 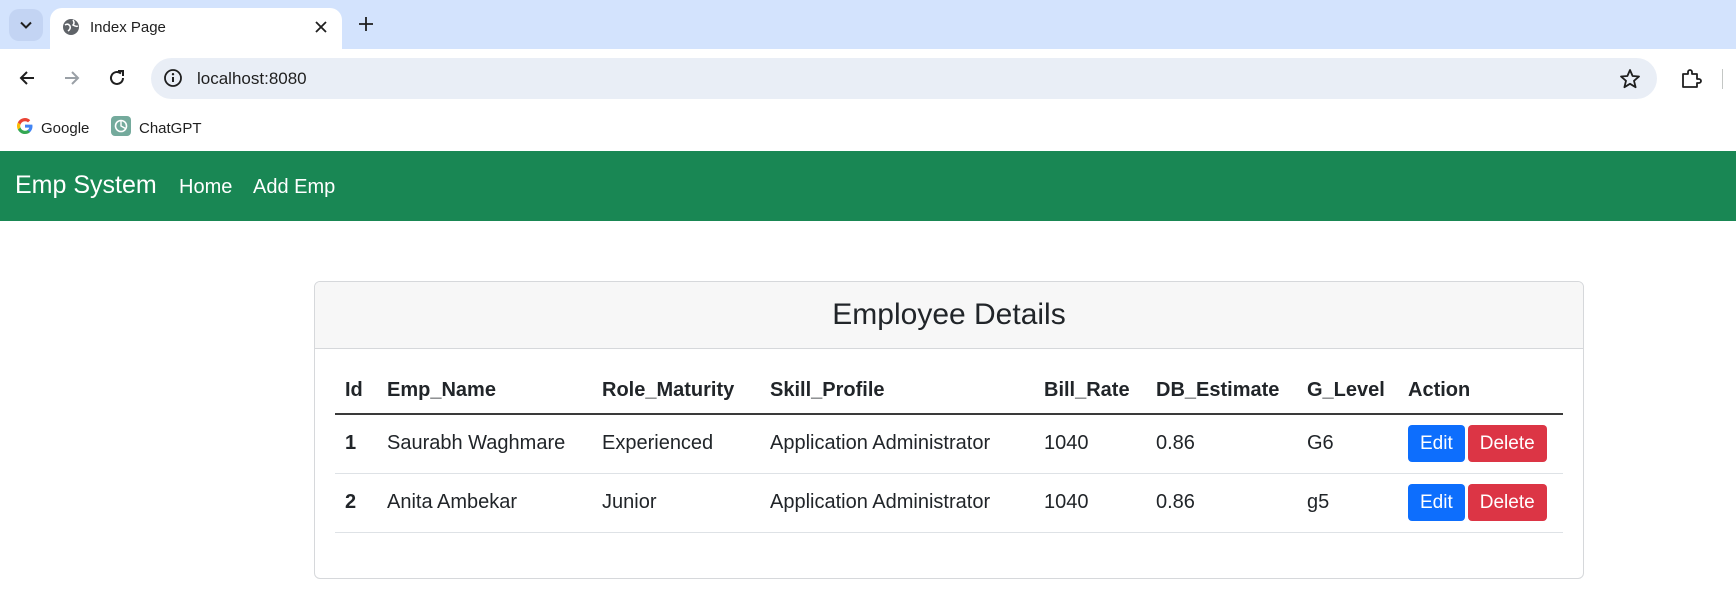 I want to click on card-title: Employee Details, so click(x=949, y=314).